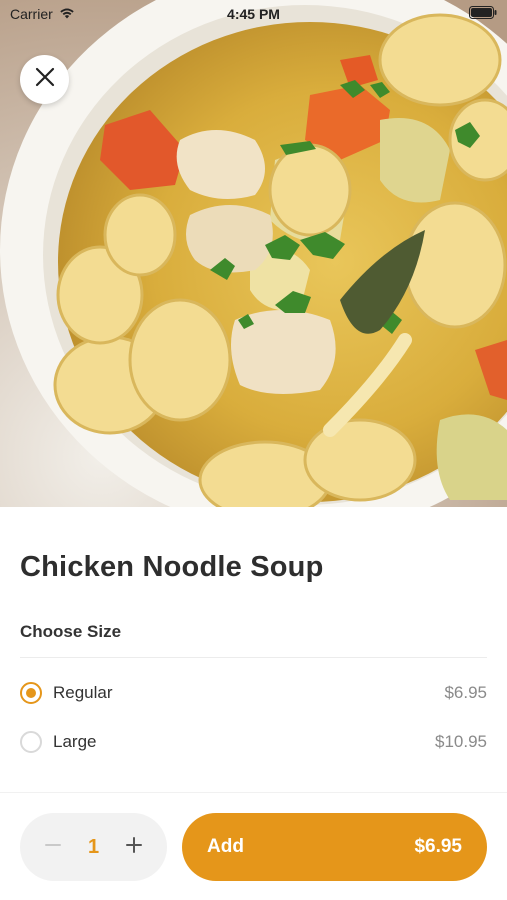 The height and width of the screenshot is (900, 507). I want to click on size-option-label: Large, so click(75, 741).